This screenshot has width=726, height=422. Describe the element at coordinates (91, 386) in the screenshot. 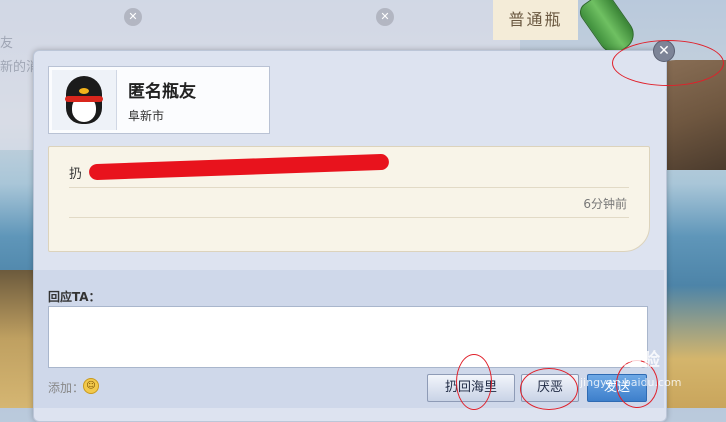

I see `smiley-icon: ☺` at that location.